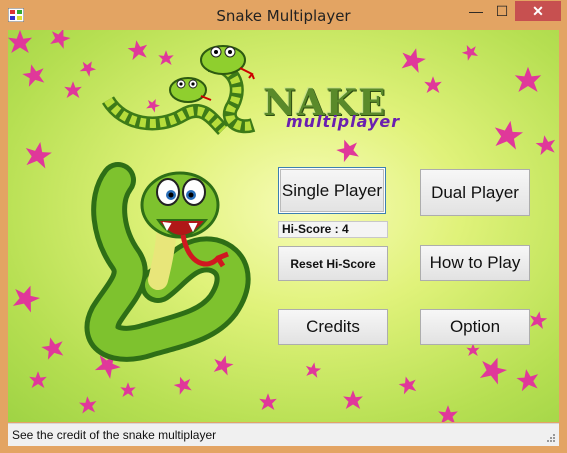 The image size is (567, 453). What do you see at coordinates (538, 11) in the screenshot?
I see `close-button: ✕` at bounding box center [538, 11].